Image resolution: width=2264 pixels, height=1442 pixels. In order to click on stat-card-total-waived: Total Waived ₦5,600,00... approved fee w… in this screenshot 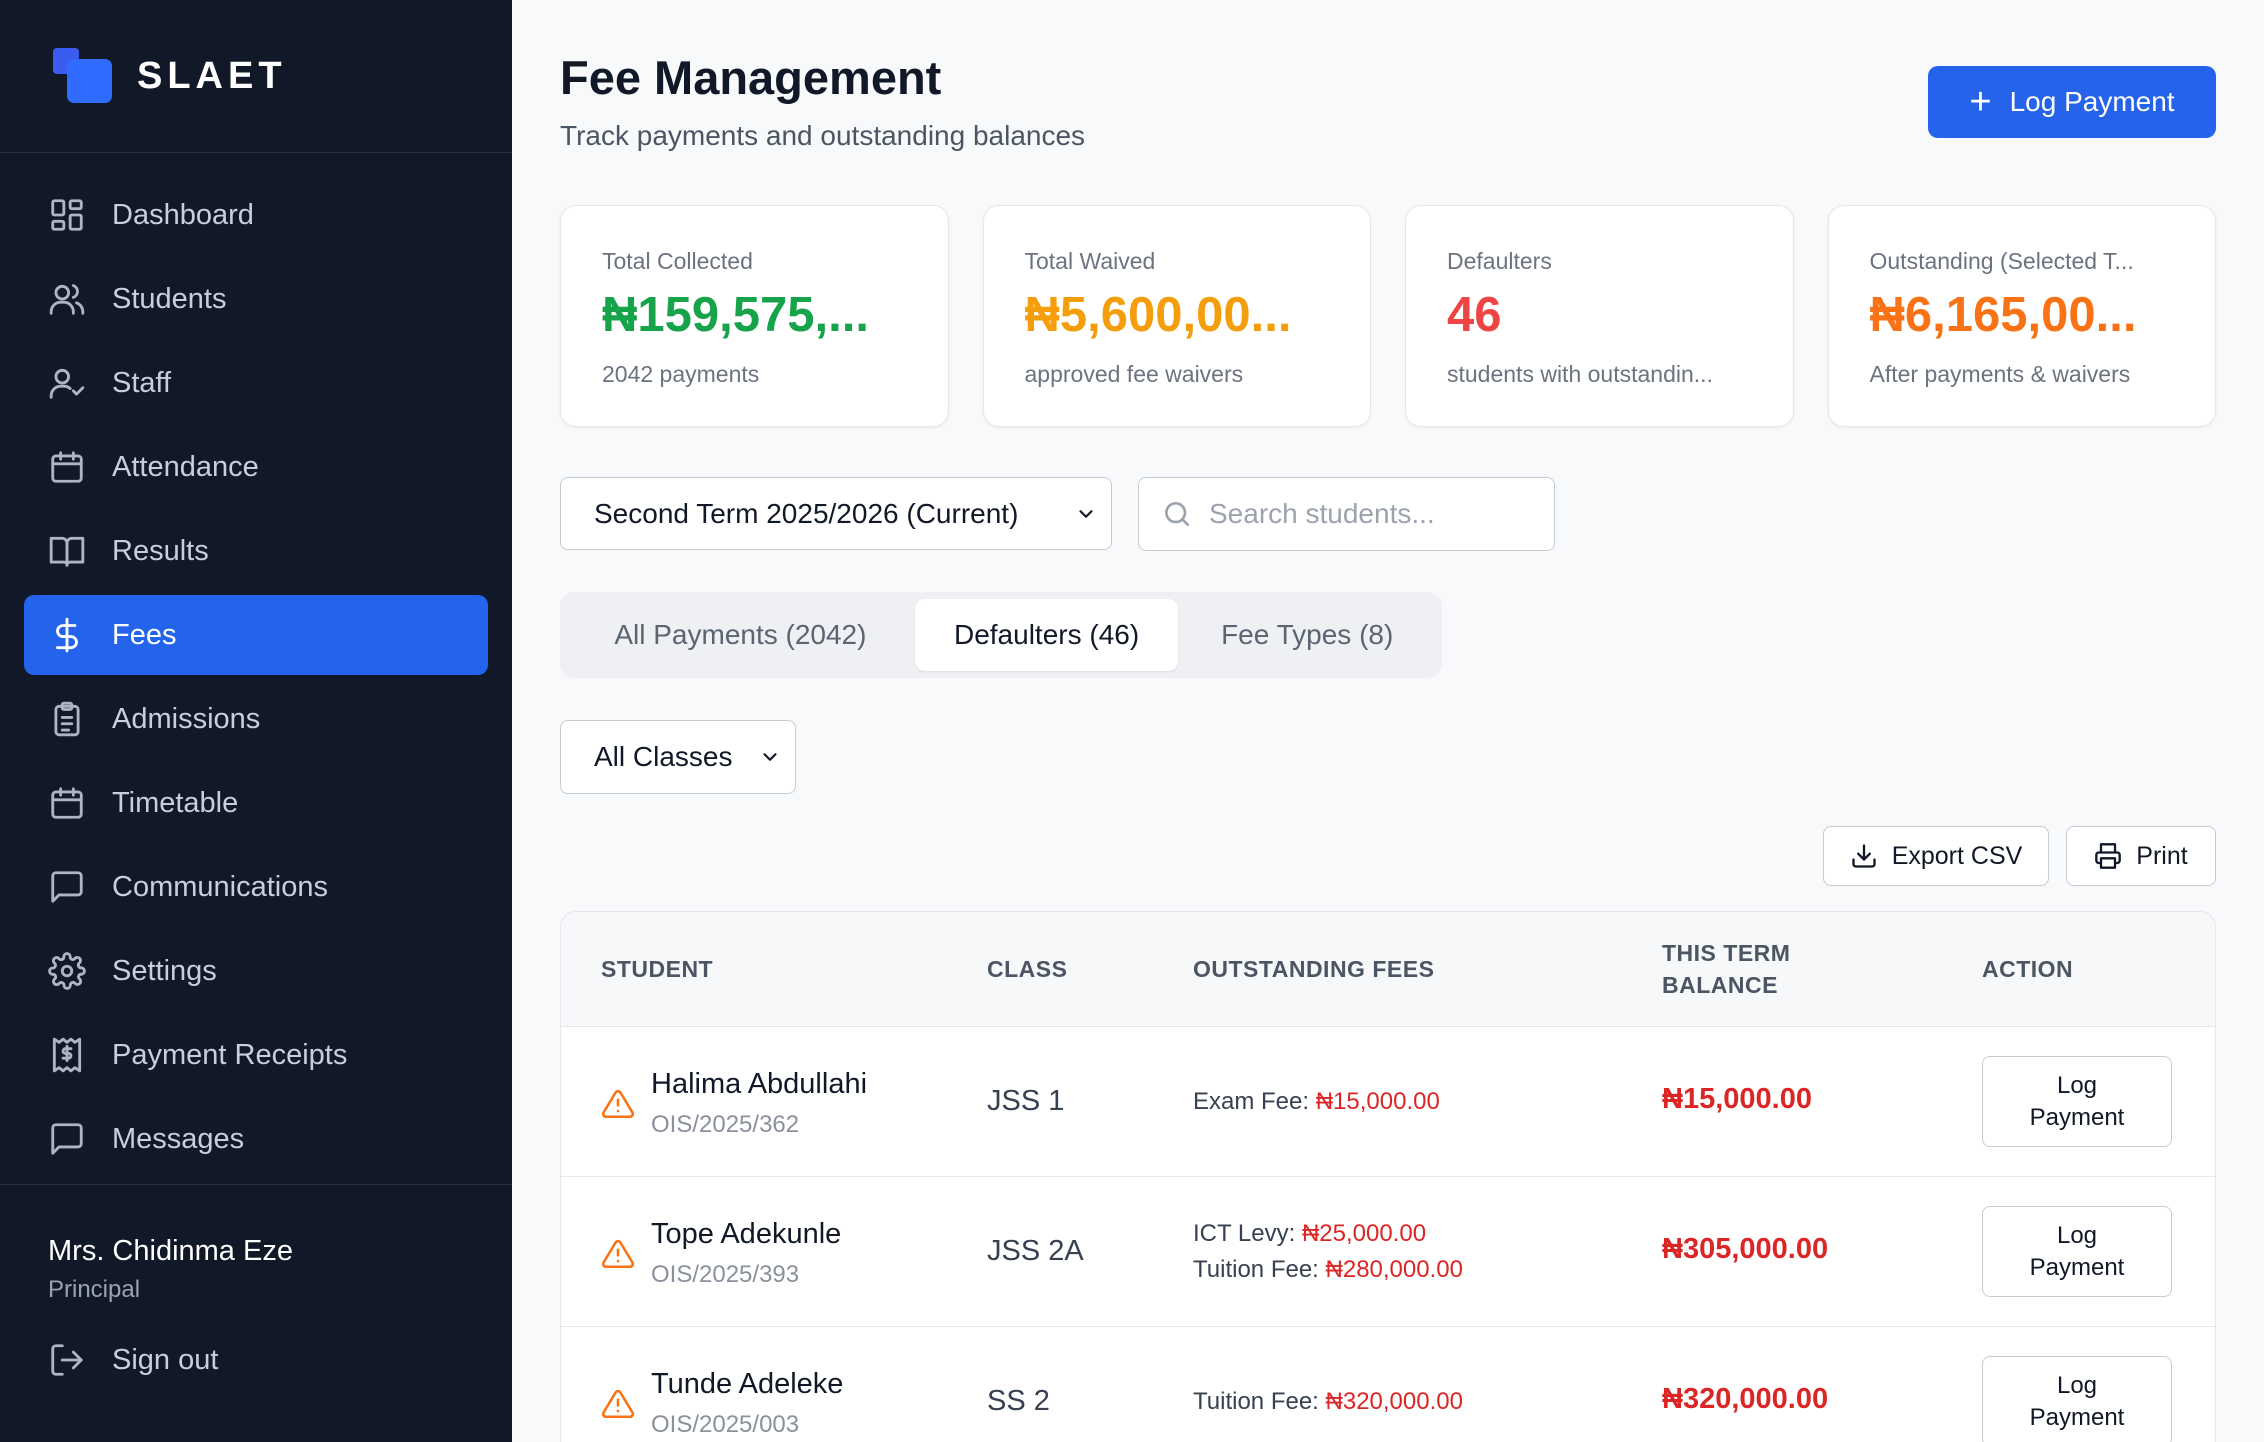, I will do `click(1176, 316)`.